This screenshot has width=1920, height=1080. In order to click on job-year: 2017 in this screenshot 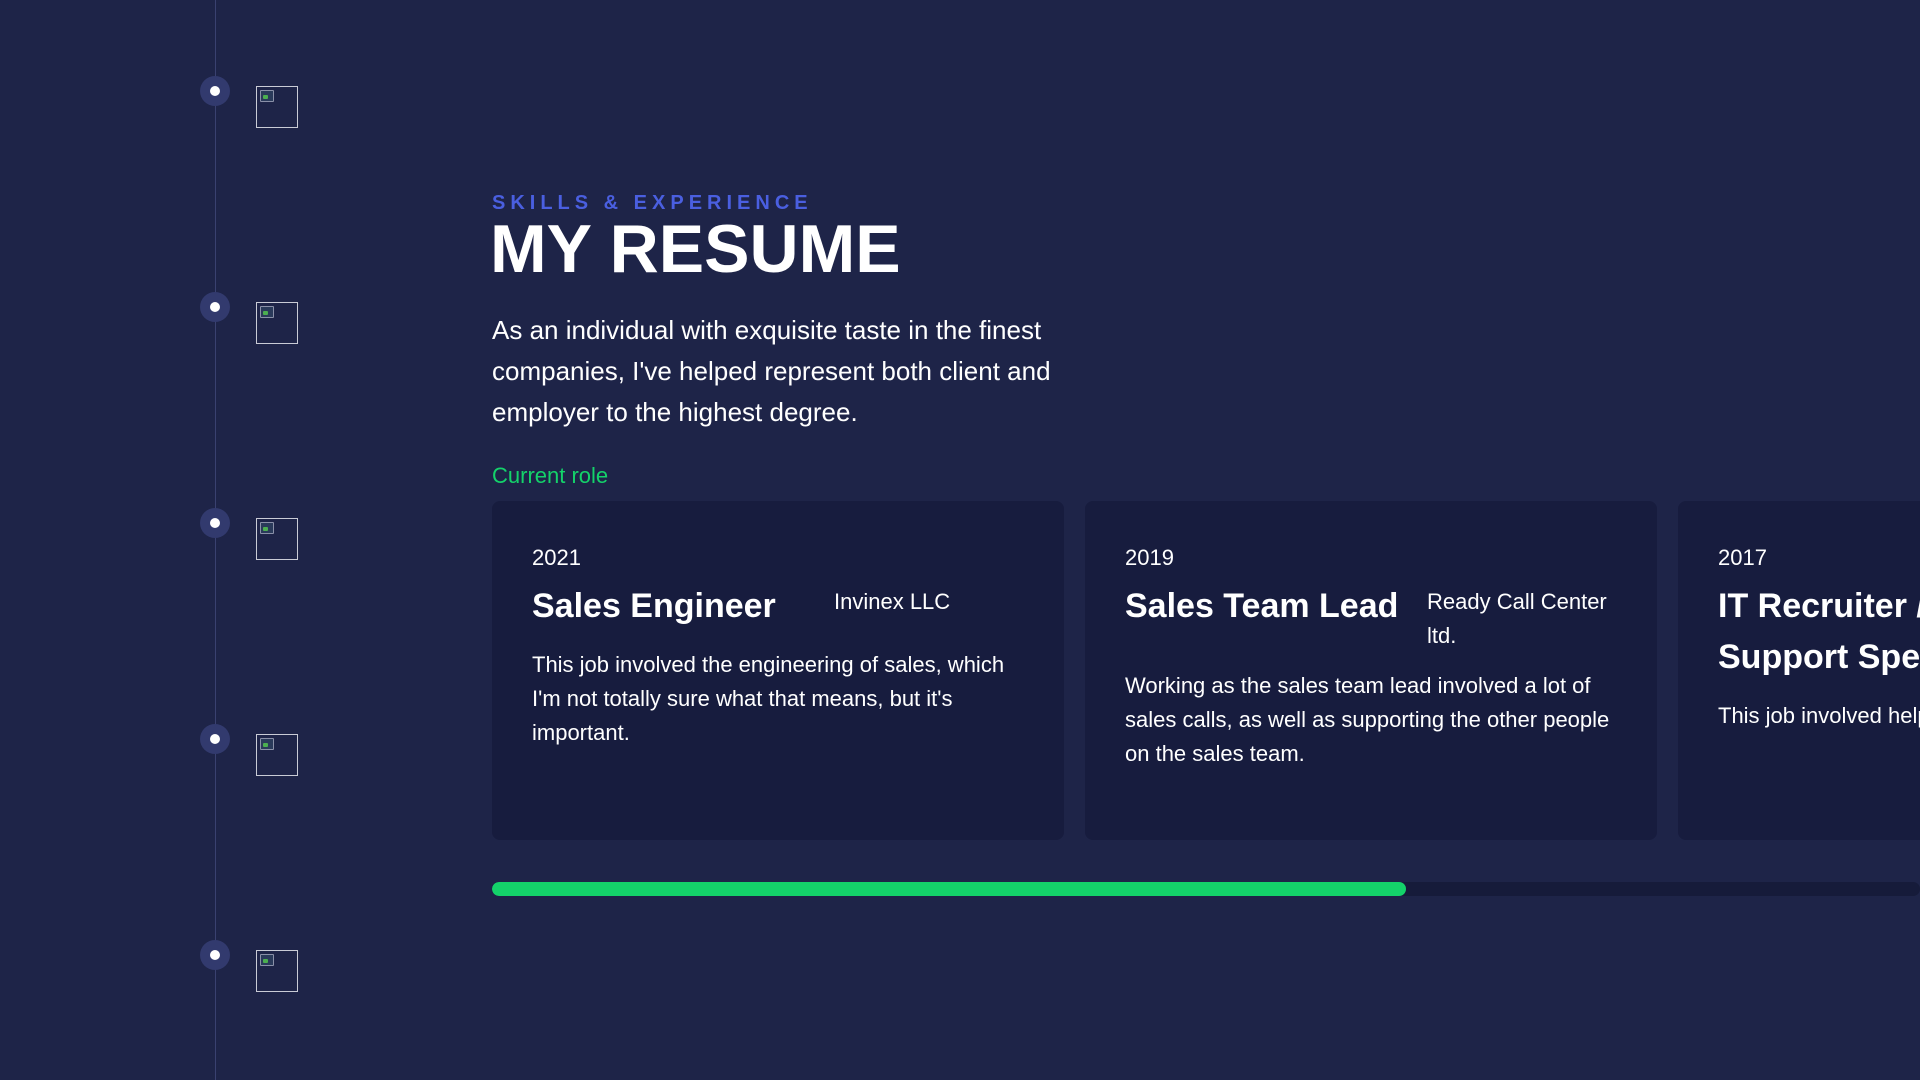, I will do `click(1742, 557)`.